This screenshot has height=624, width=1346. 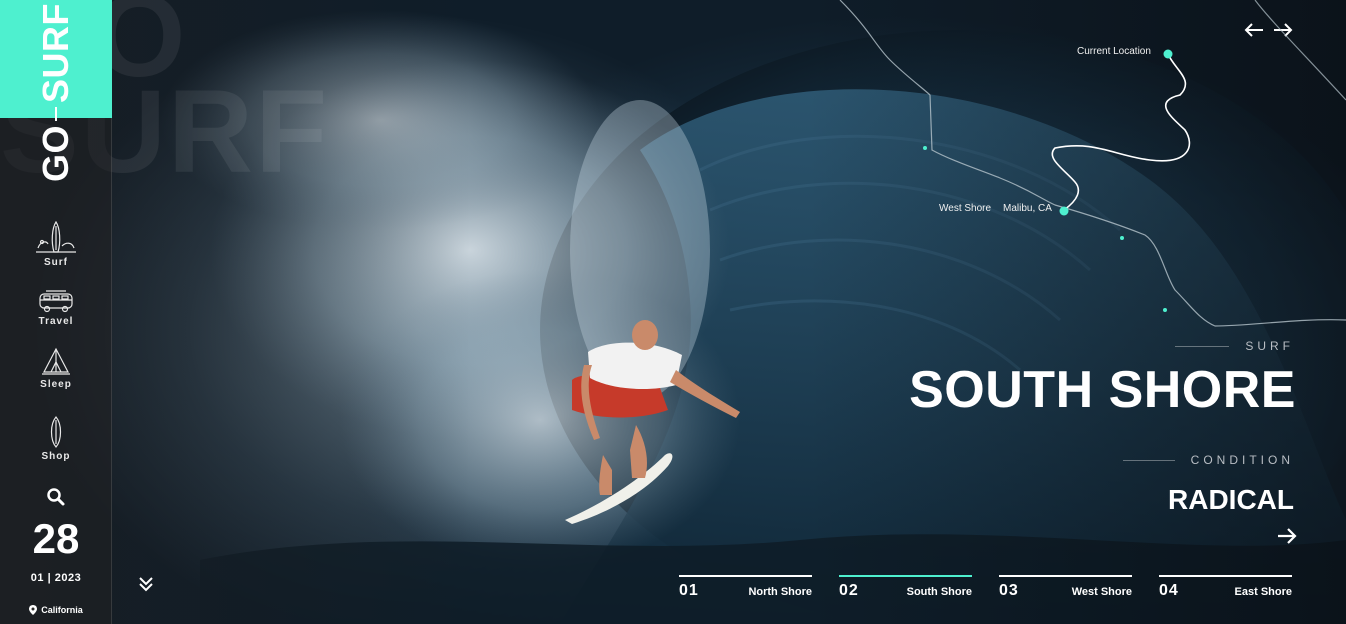 I want to click on sidebar-item-label: Shop, so click(x=56, y=456).